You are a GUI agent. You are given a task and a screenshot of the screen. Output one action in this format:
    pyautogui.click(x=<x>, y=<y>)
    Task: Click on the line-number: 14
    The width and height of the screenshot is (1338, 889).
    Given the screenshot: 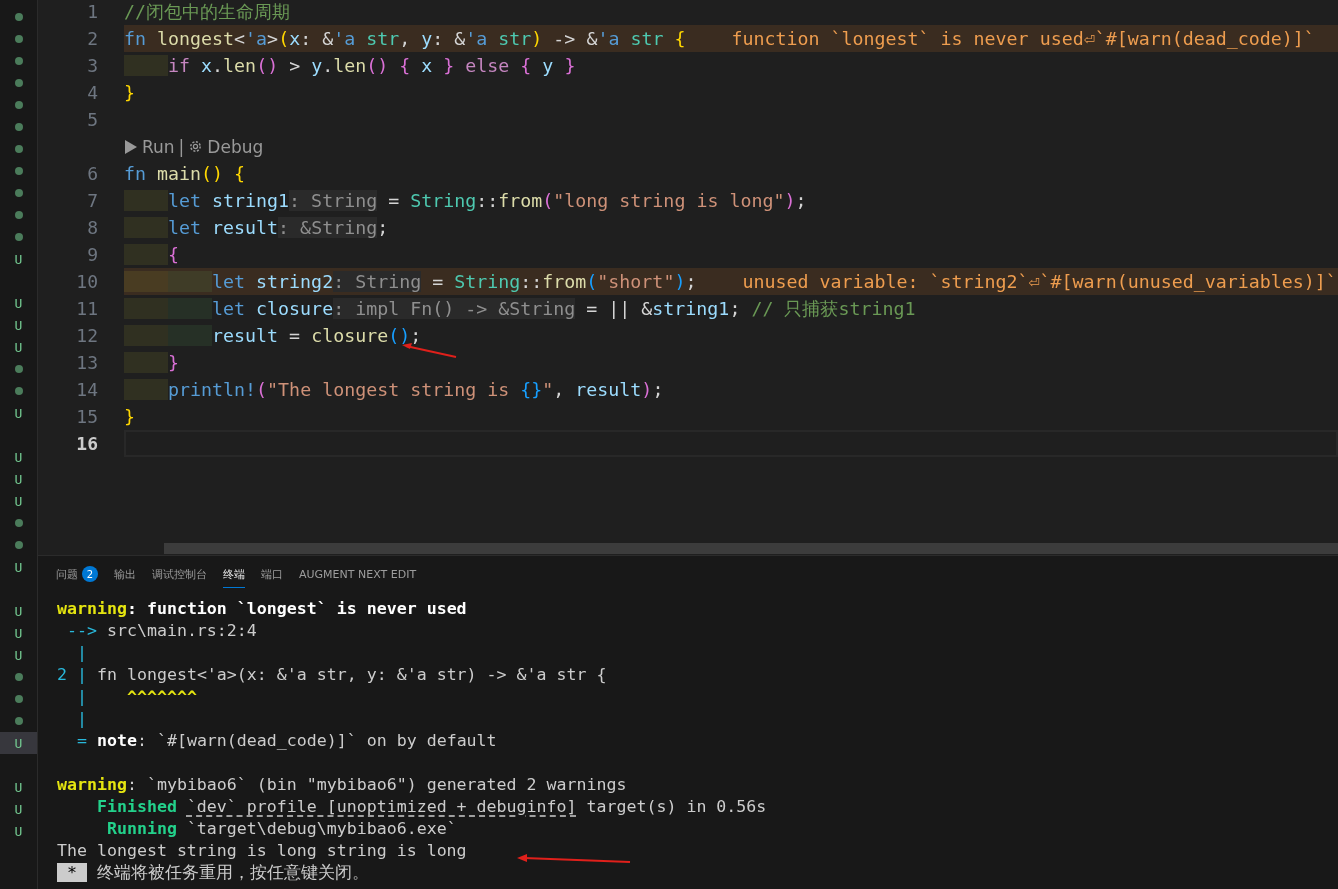 What is the action you would take?
    pyautogui.click(x=86, y=389)
    